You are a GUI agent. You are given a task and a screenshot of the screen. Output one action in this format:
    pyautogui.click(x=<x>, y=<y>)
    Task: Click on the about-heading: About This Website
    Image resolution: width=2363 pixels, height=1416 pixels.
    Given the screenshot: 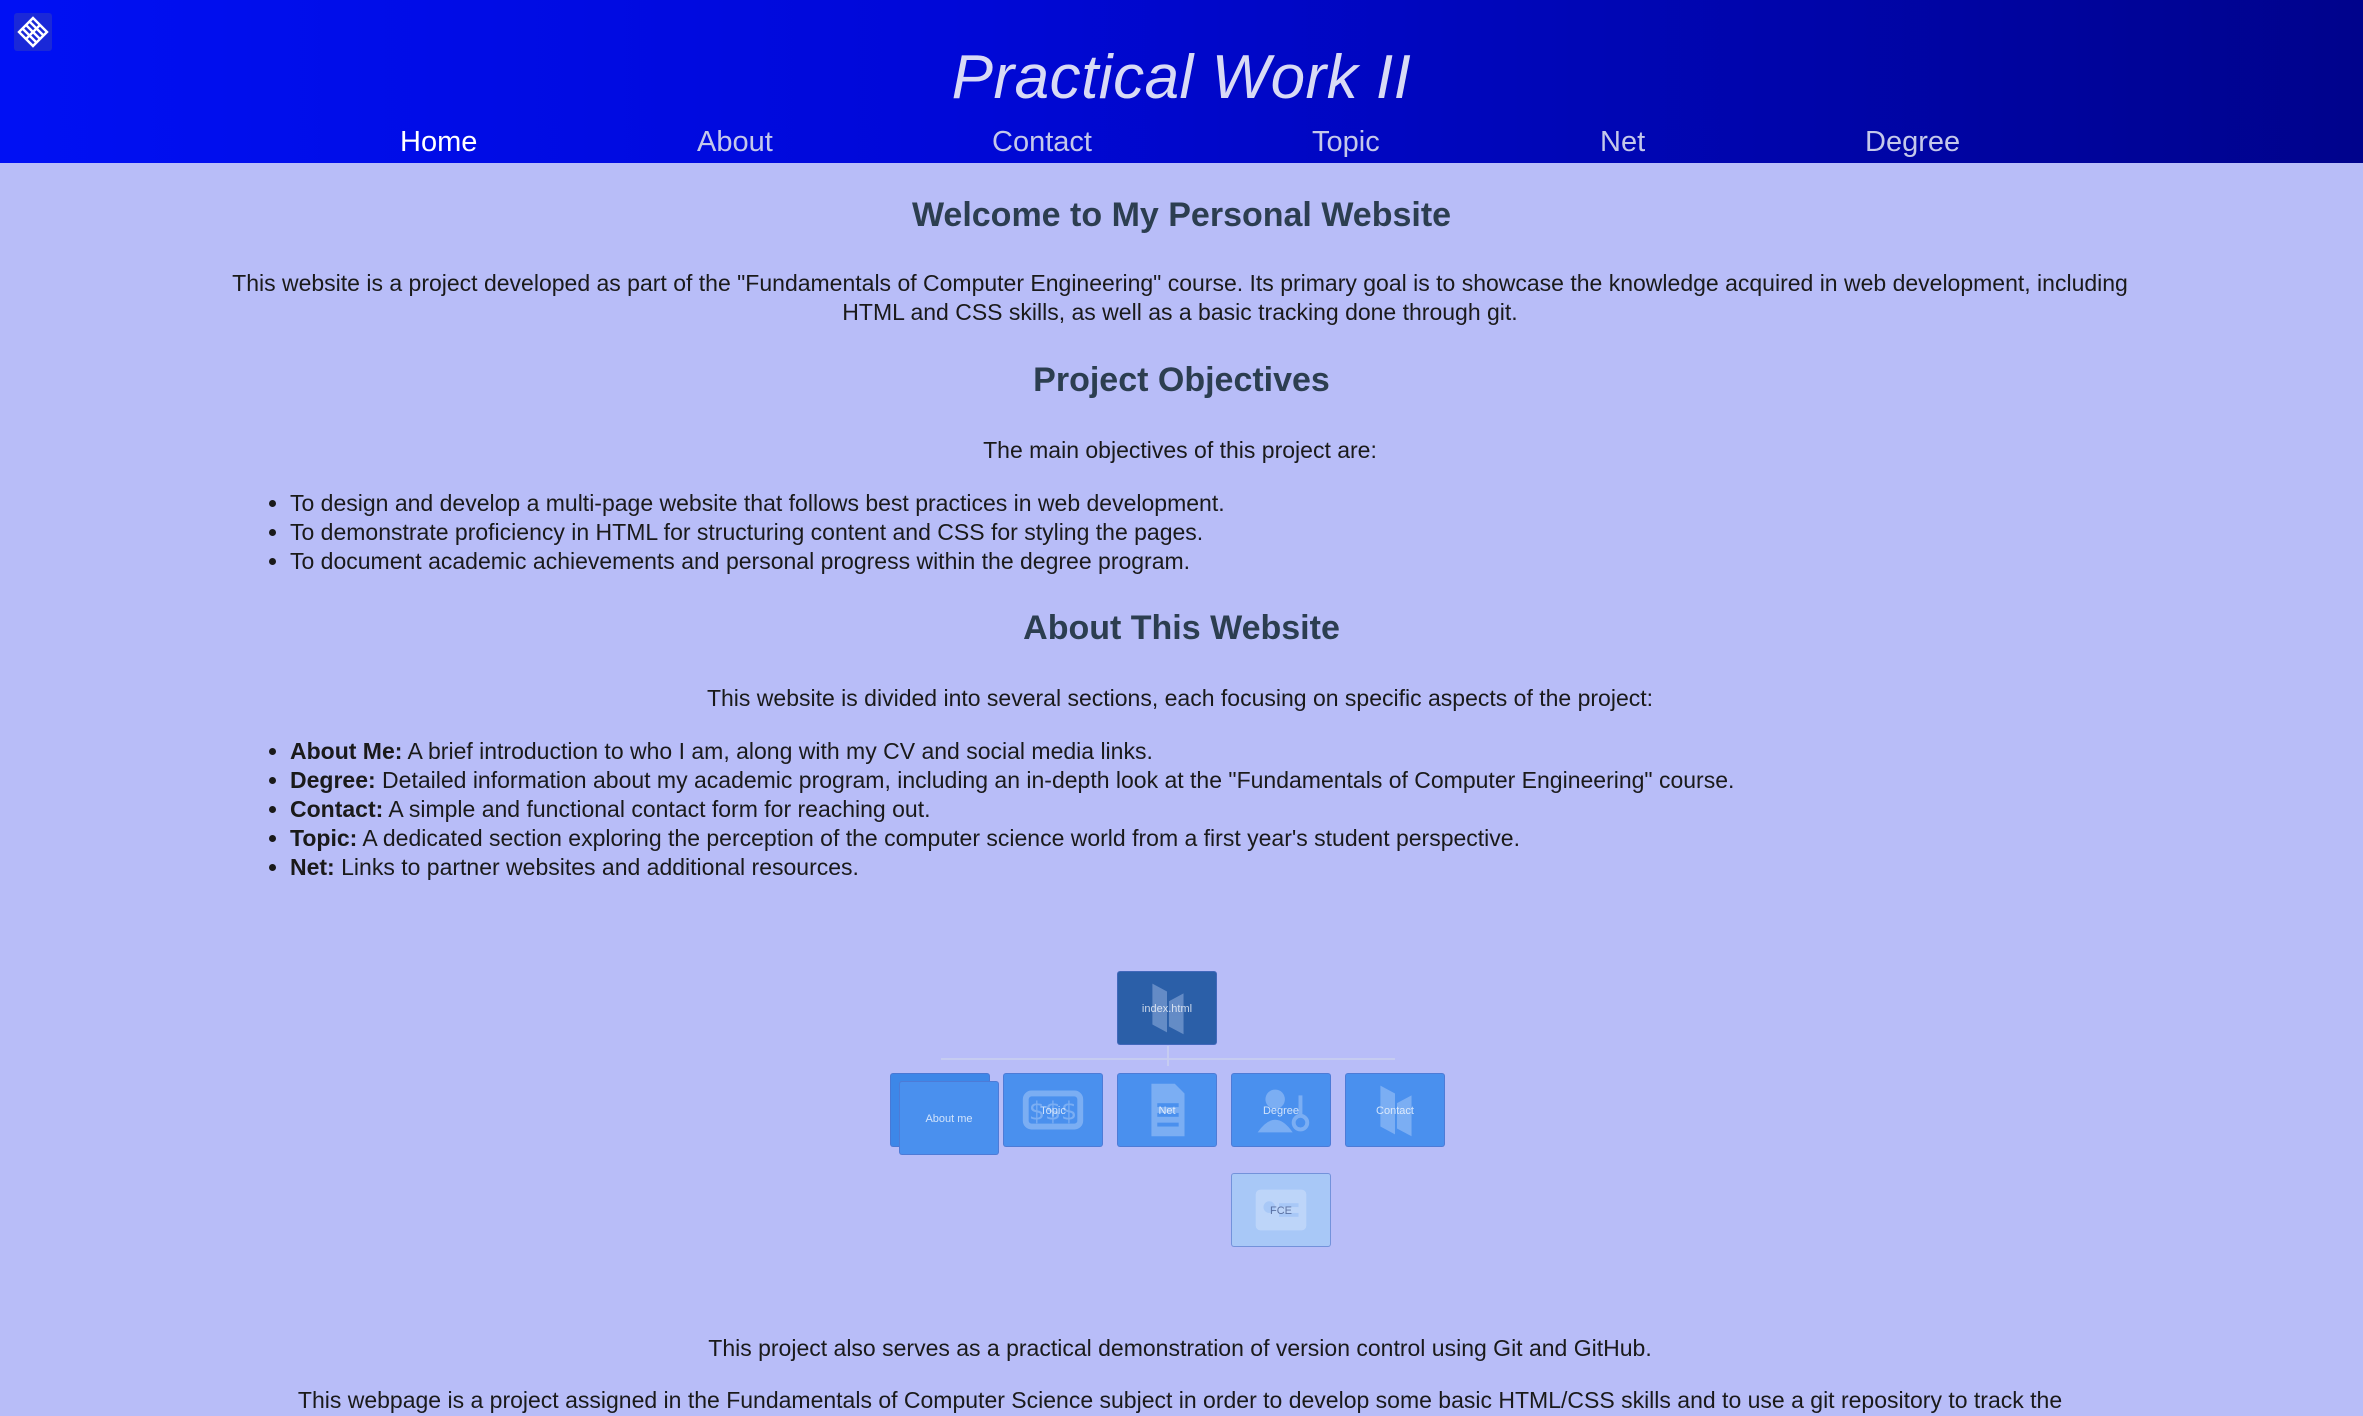 What is the action you would take?
    pyautogui.click(x=1181, y=628)
    